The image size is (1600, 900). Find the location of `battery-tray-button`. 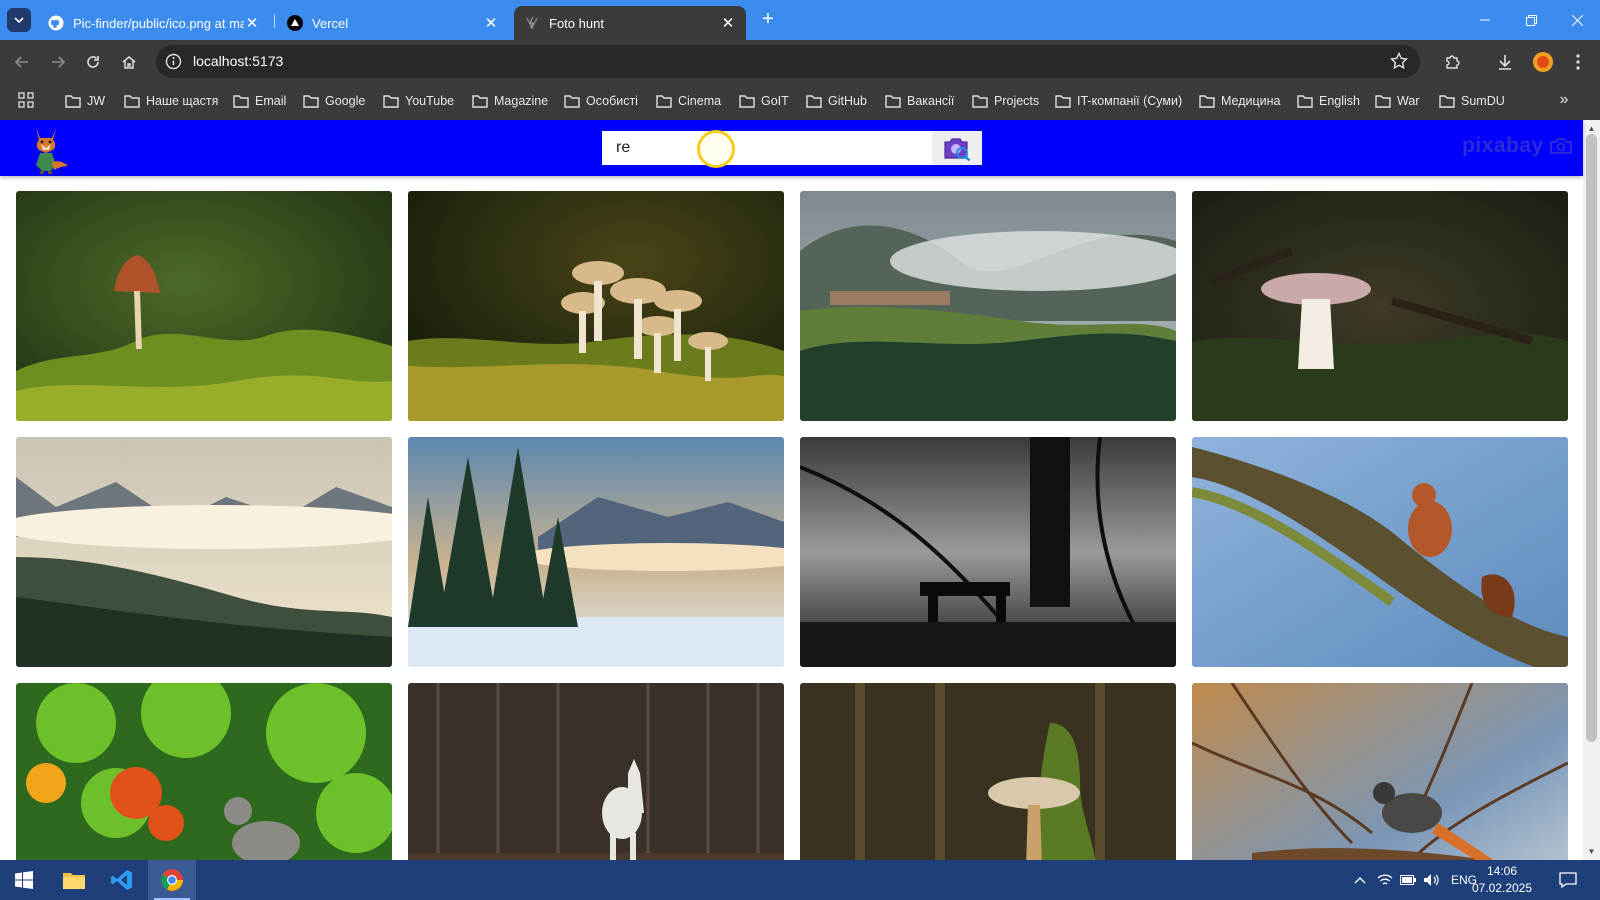

battery-tray-button is located at coordinates (1408, 880).